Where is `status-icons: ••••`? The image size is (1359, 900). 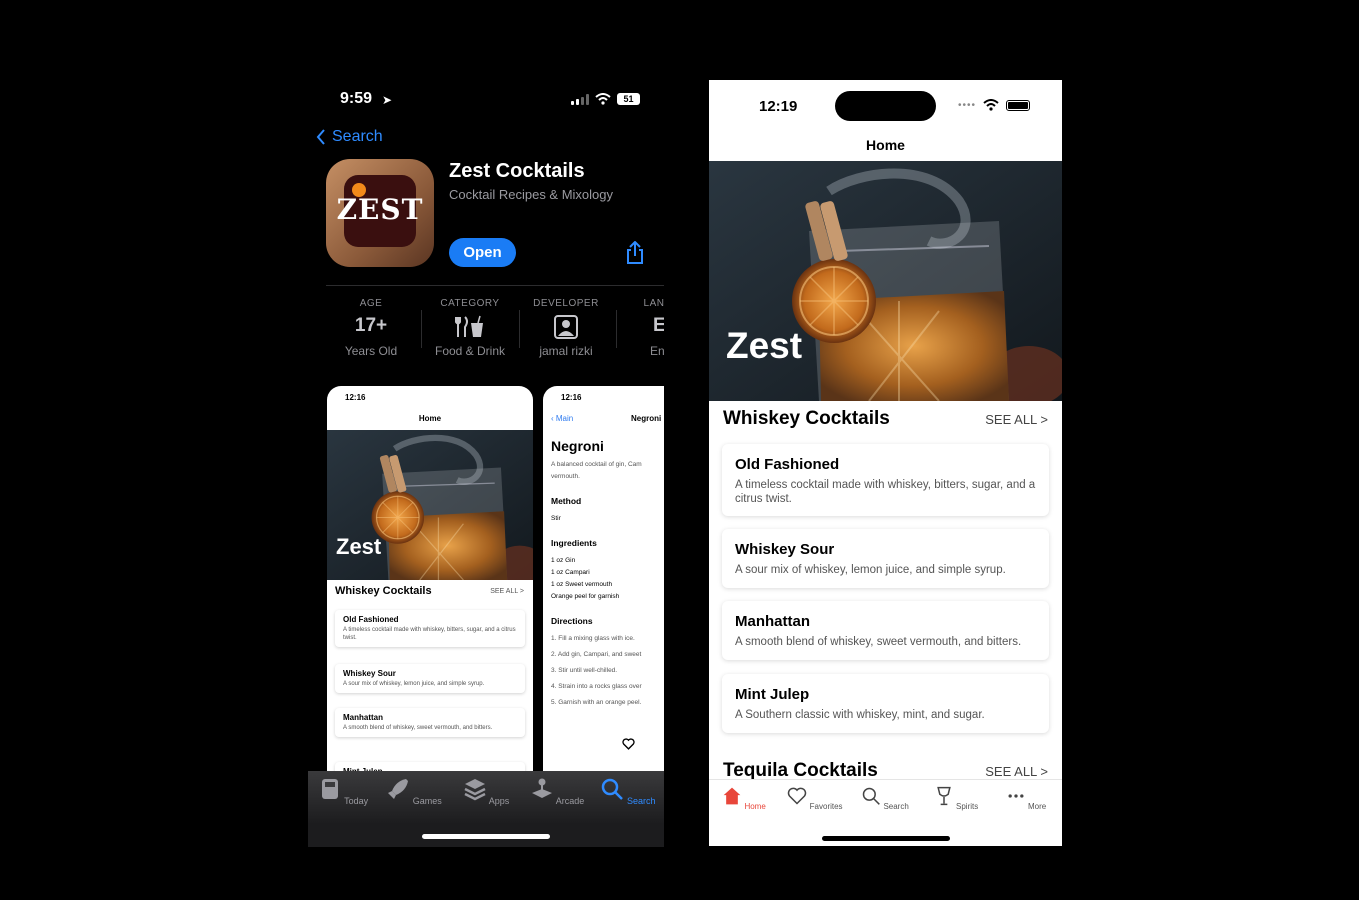 status-icons: •••• is located at coordinates (994, 105).